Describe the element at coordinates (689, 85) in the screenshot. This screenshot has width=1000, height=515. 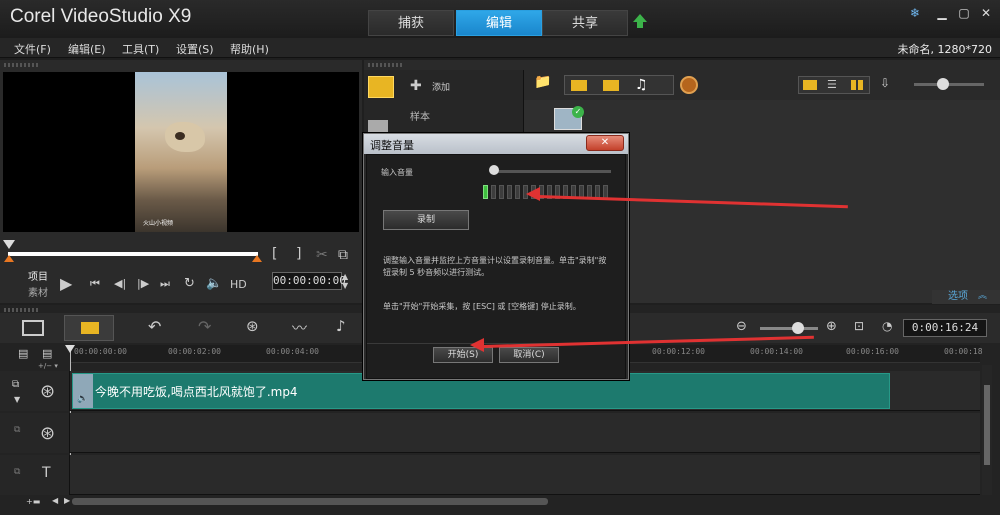
I see `import-icon` at that location.